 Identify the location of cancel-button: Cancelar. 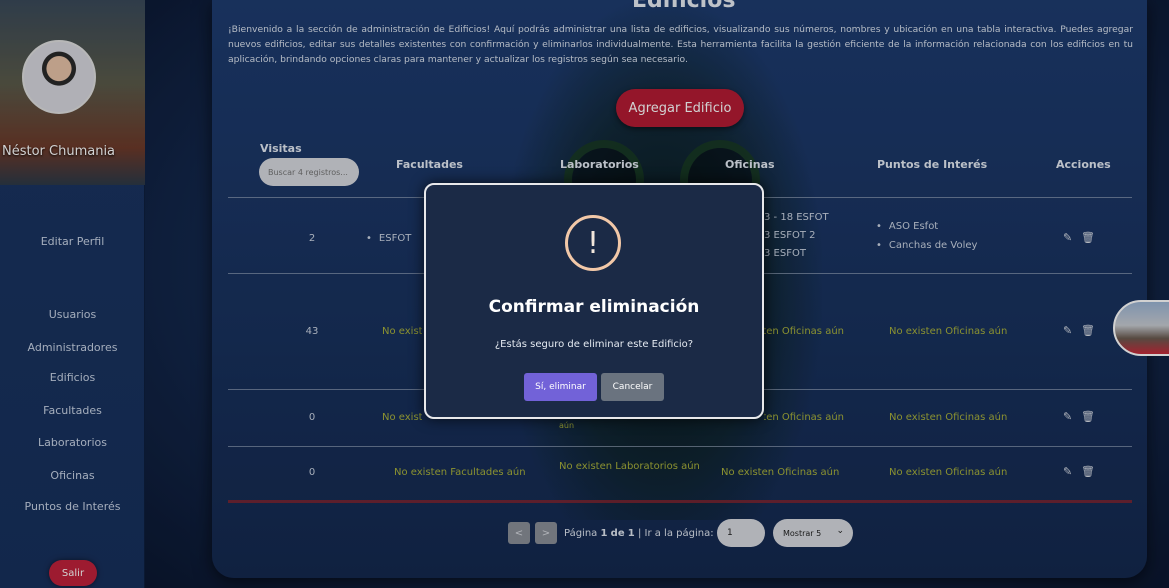
(632, 387).